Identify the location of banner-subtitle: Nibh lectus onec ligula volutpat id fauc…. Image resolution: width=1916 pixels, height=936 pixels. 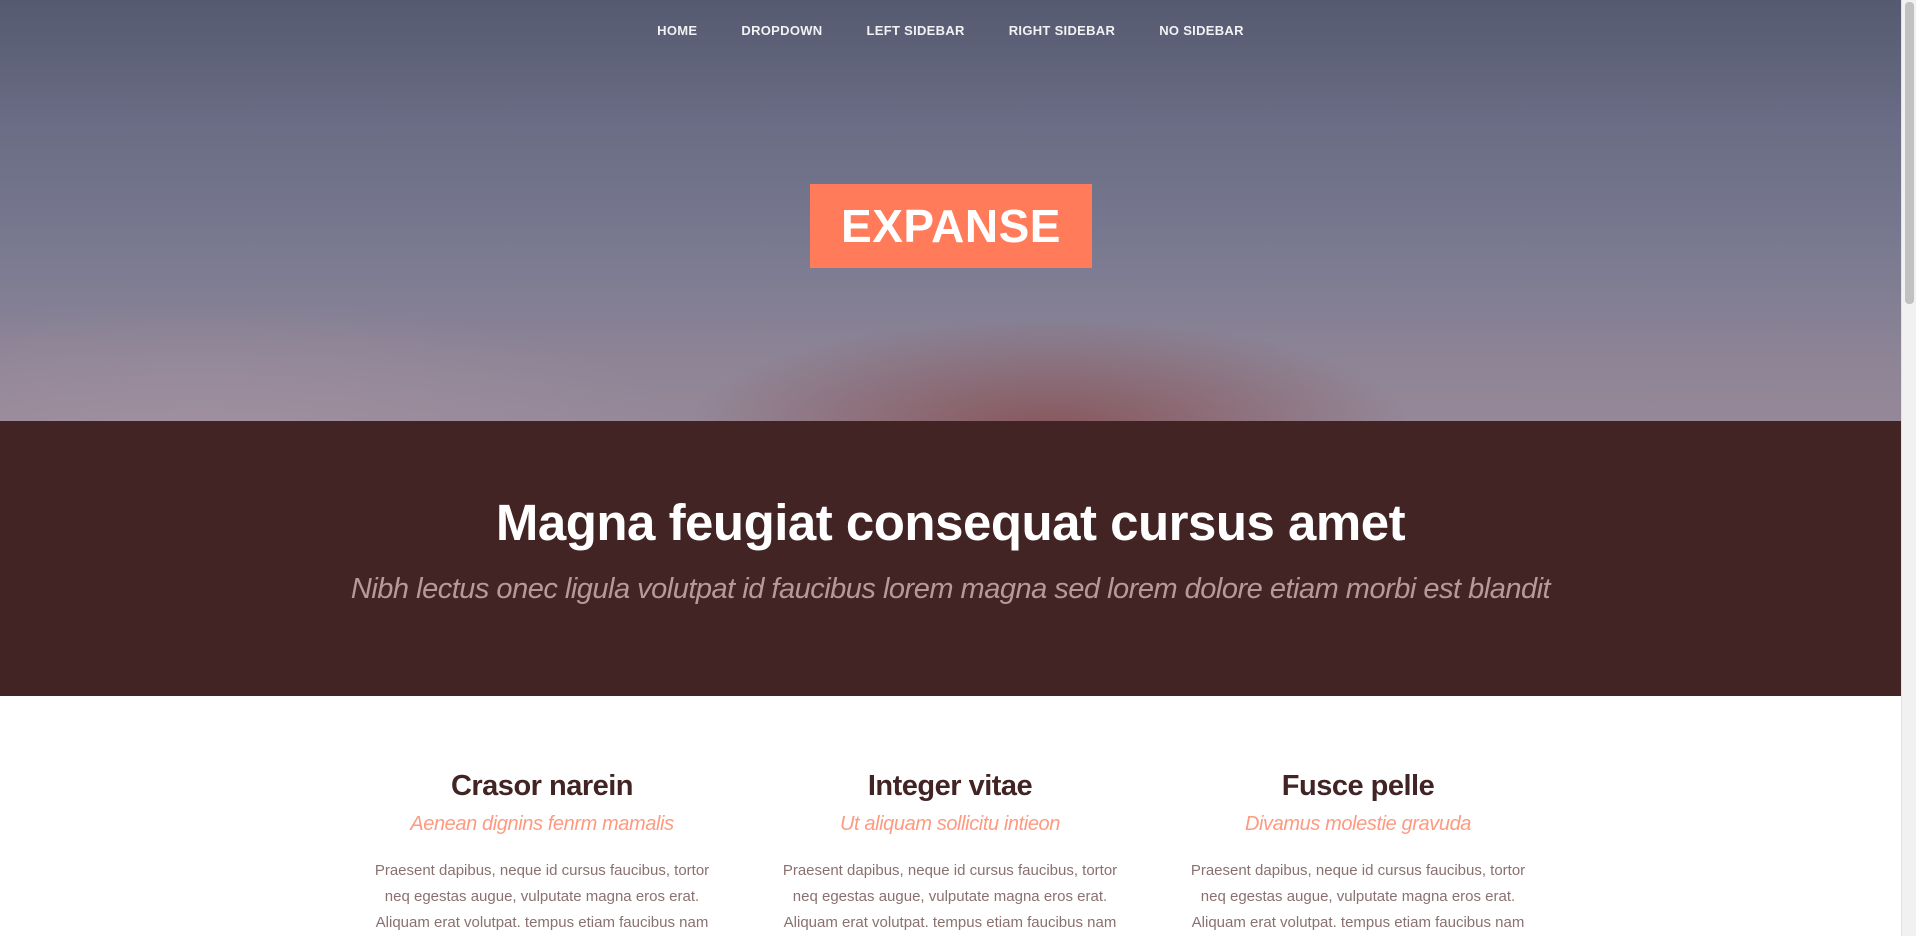
(950, 589).